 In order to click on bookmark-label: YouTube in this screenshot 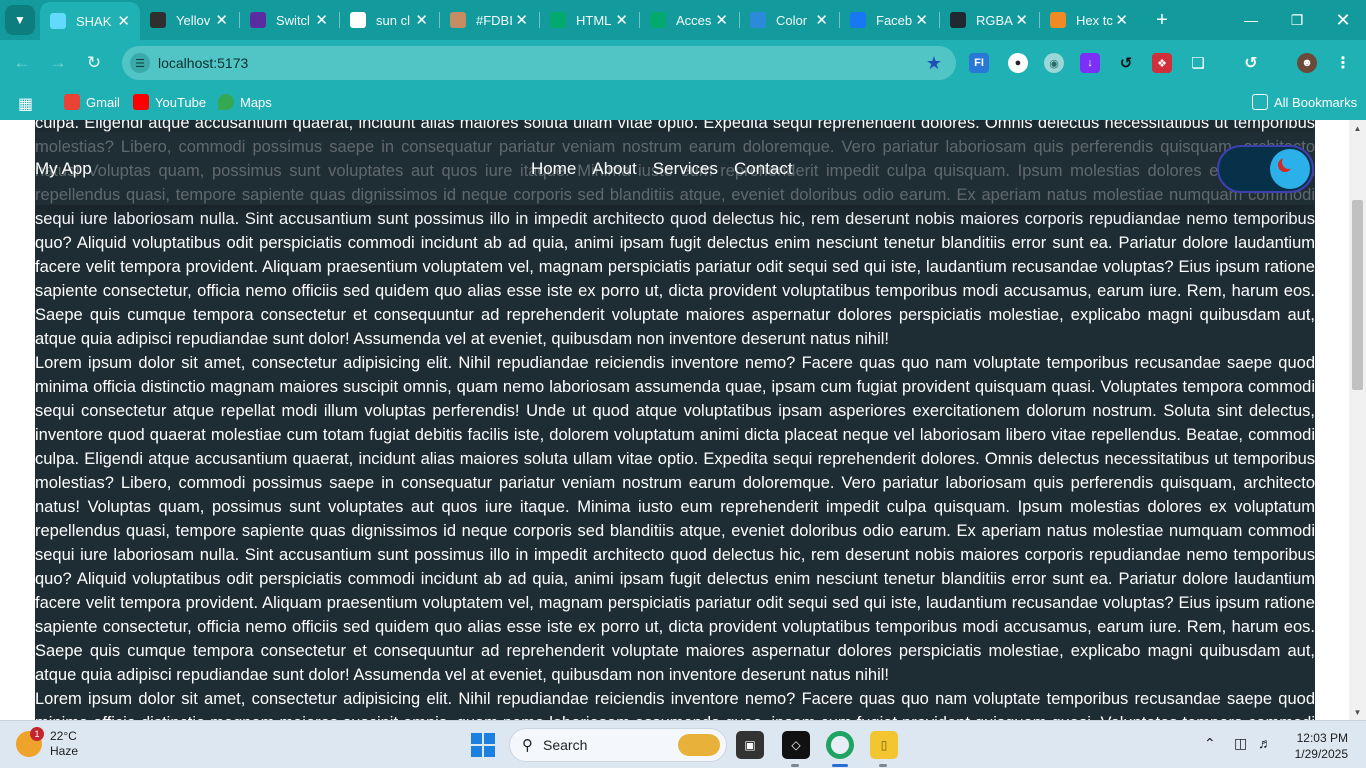, I will do `click(181, 102)`.